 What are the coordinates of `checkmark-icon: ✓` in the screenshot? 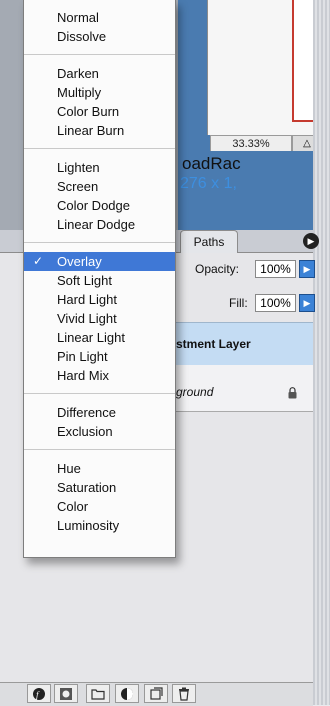 It's located at (38, 261).